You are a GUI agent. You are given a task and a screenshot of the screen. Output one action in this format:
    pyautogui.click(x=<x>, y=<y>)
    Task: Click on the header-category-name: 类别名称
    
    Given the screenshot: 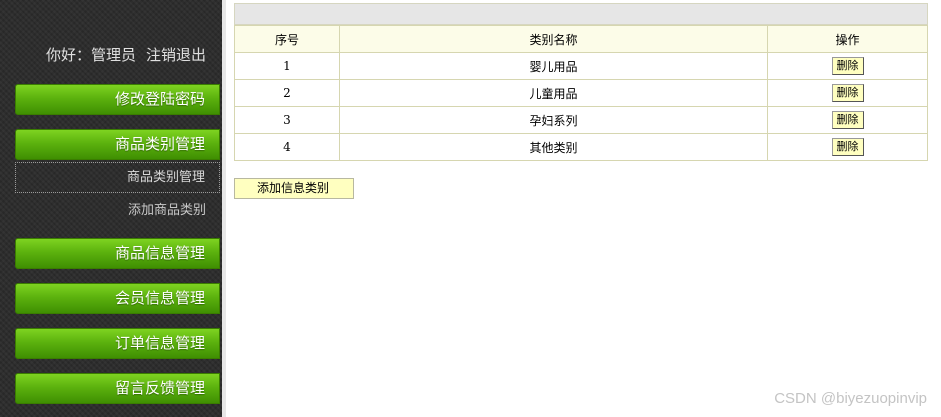 What is the action you would take?
    pyautogui.click(x=553, y=39)
    